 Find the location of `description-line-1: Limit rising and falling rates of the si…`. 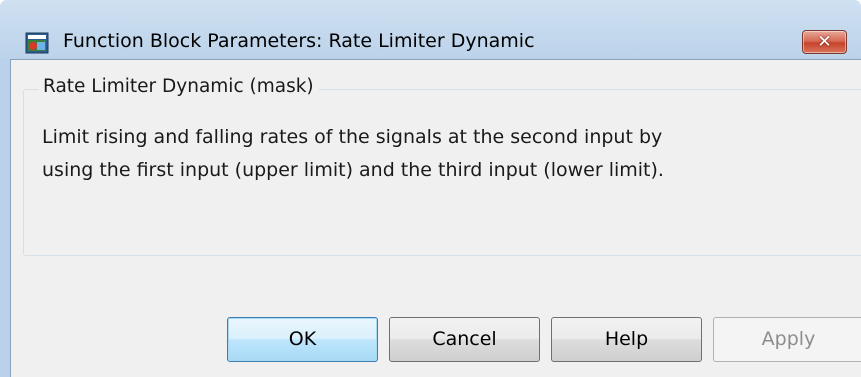

description-line-1: Limit rising and falling rates of the si… is located at coordinates (352, 137).